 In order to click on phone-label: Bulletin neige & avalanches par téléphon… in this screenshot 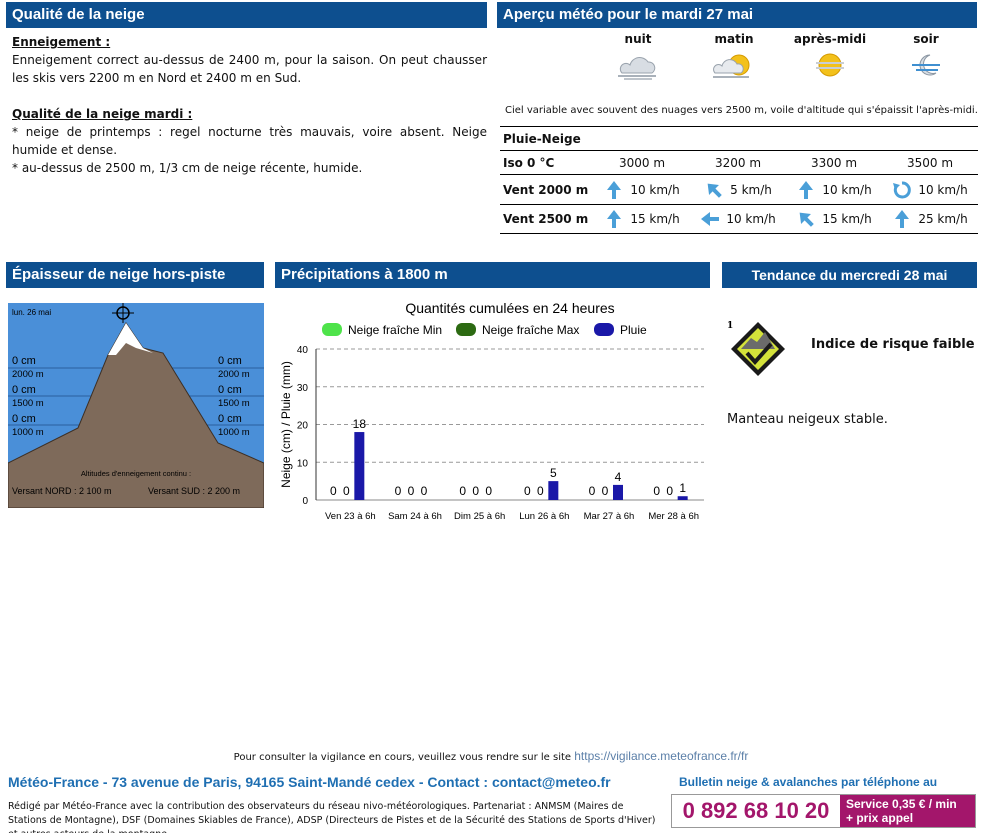, I will do `click(808, 782)`.